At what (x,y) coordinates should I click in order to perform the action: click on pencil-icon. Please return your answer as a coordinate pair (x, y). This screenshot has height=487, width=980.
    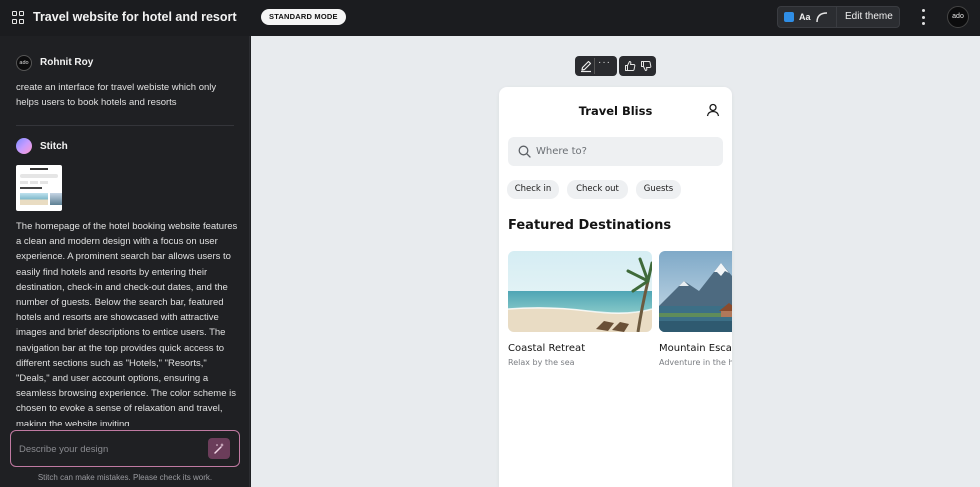
    Looking at the image, I should click on (586, 66).